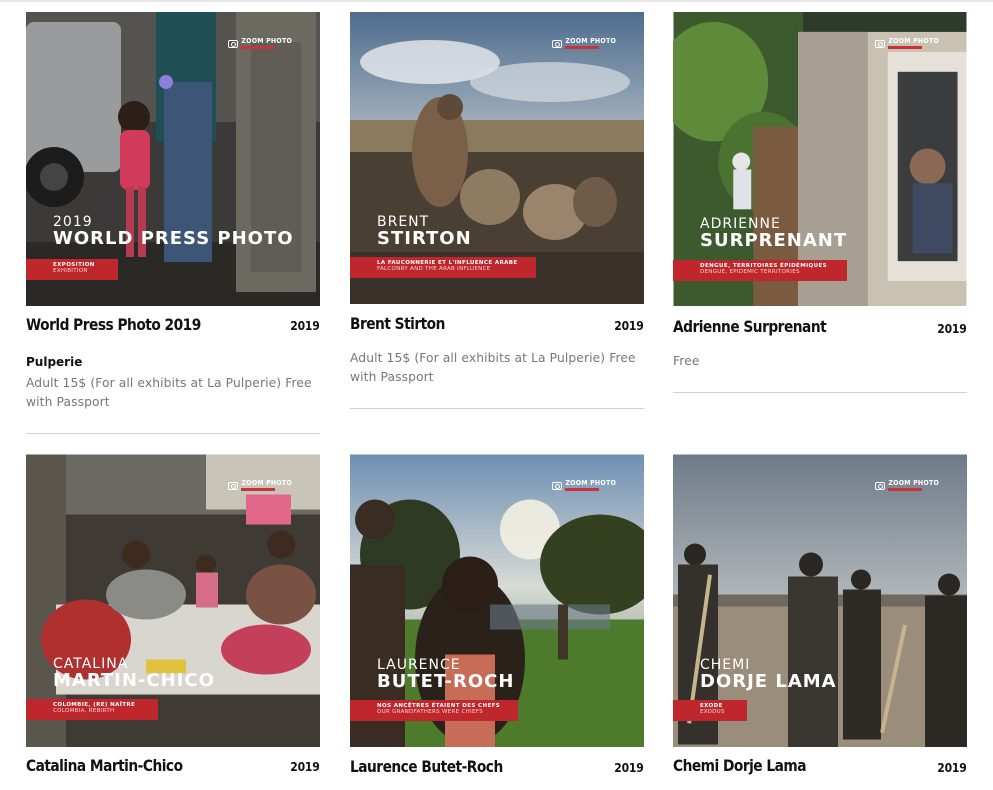  Describe the element at coordinates (84, 711) in the screenshot. I see `poster-band-english: COLOMBIA, REBIRTH` at that location.